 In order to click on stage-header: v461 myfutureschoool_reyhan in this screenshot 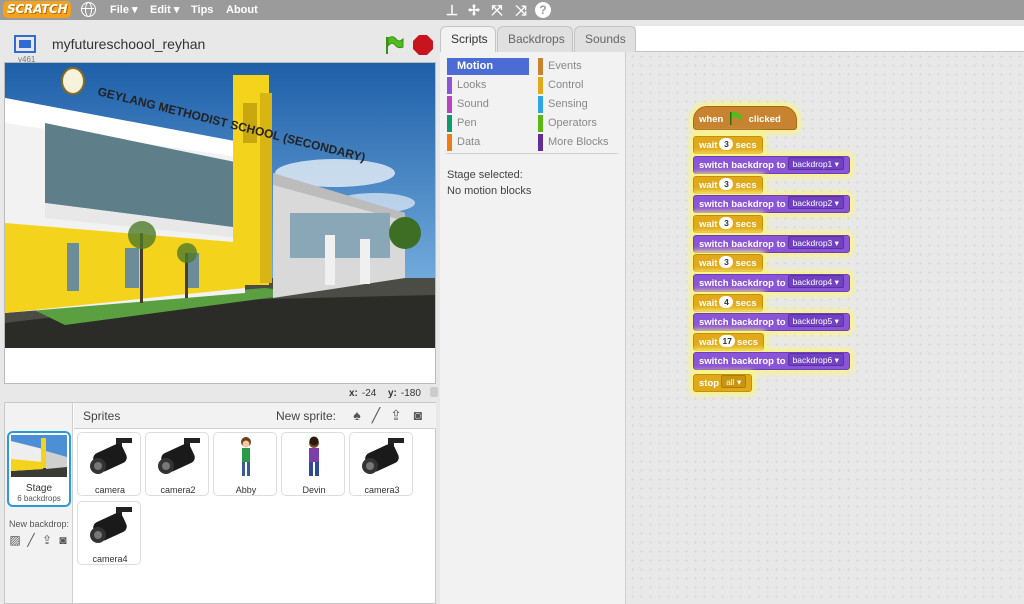, I will do `click(220, 46)`.